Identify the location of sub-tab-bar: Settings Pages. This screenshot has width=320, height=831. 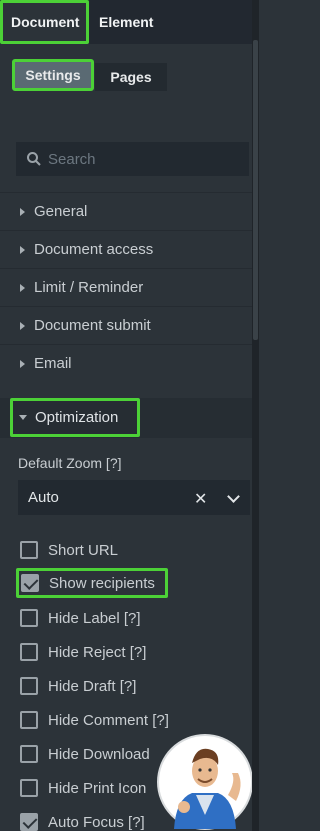
(89, 75).